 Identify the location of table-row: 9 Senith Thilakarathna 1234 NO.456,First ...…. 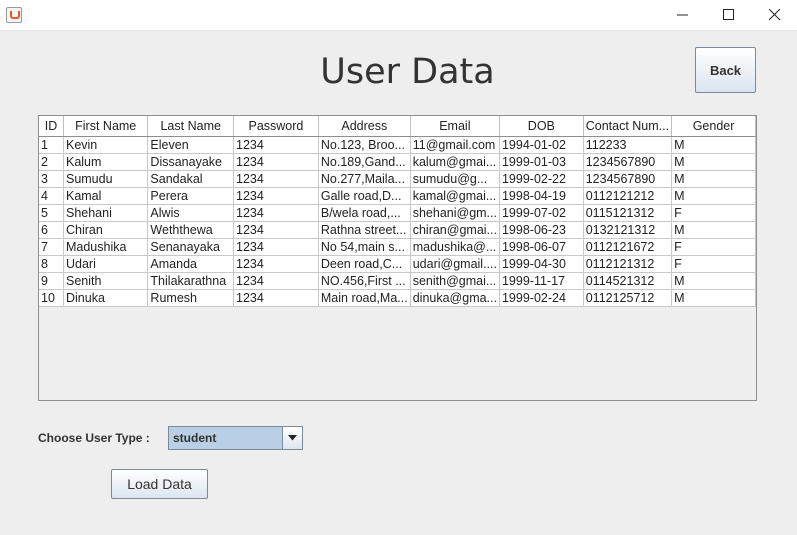
(397, 281).